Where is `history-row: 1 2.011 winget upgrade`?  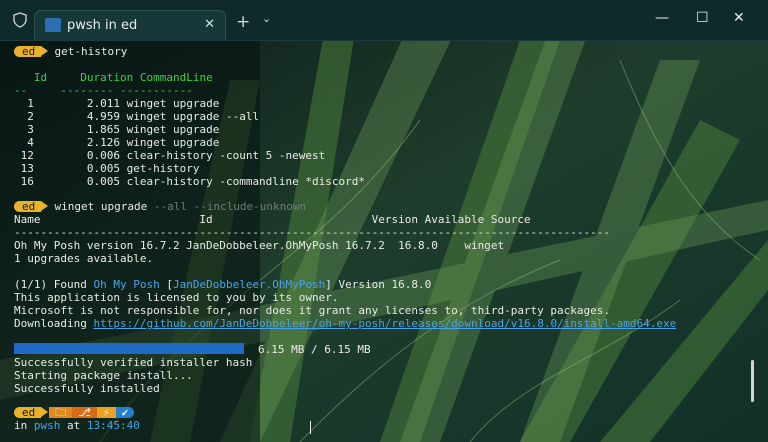 history-row: 1 2.011 winget upgrade is located at coordinates (116, 103).